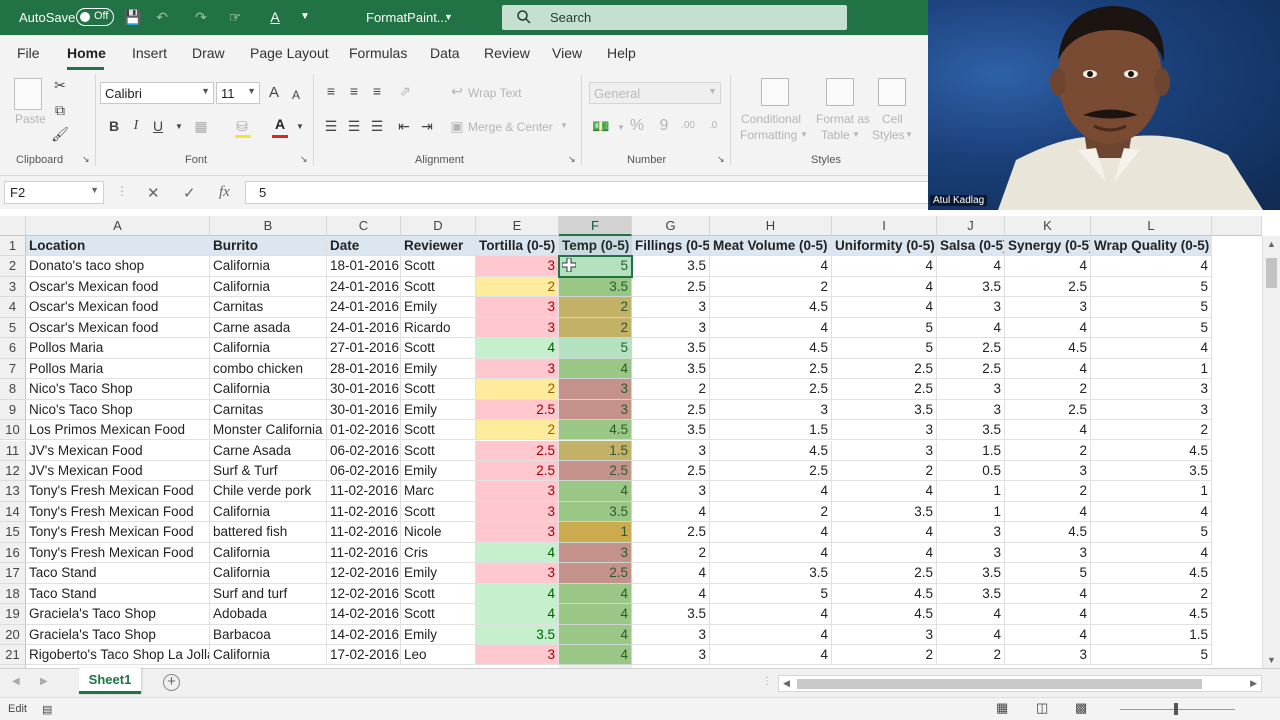 The width and height of the screenshot is (1280, 720). What do you see at coordinates (274, 93) in the screenshot?
I see `increase-font-icon: A` at bounding box center [274, 93].